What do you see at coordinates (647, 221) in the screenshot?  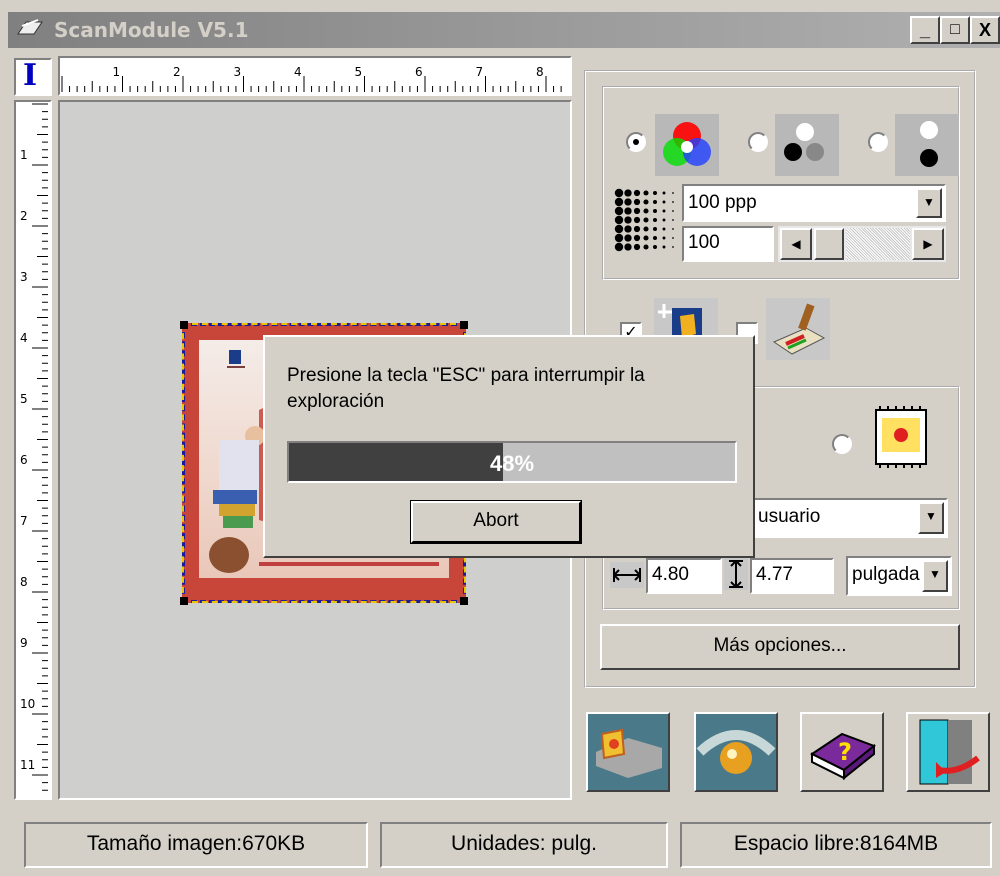 I see `halftone-dots-icon` at bounding box center [647, 221].